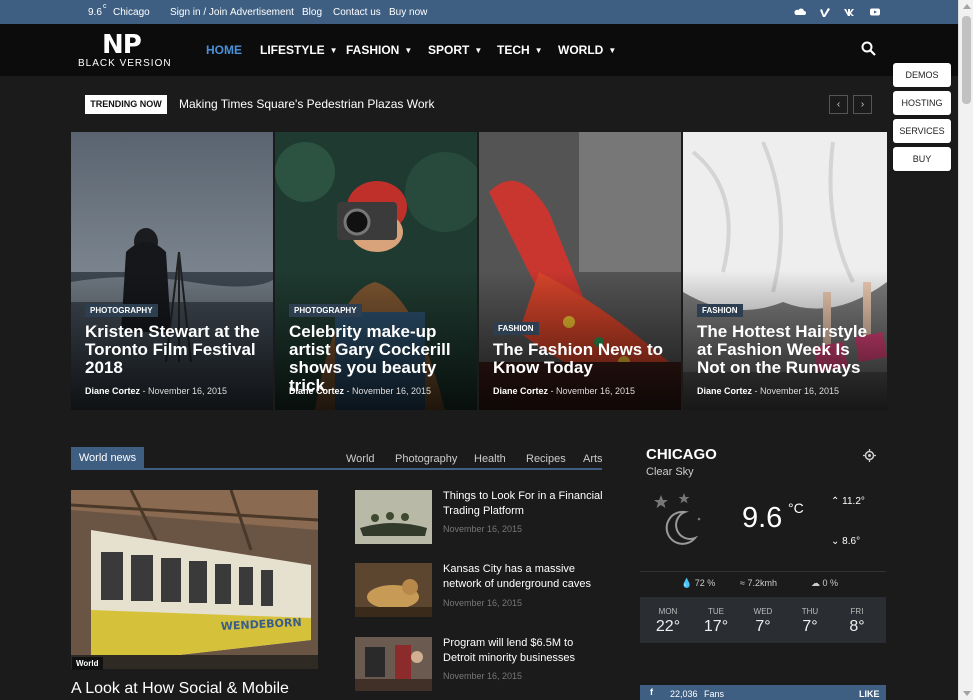 The width and height of the screenshot is (973, 700). What do you see at coordinates (967, 693) in the screenshot?
I see `scroll-down-arrow-icon` at bounding box center [967, 693].